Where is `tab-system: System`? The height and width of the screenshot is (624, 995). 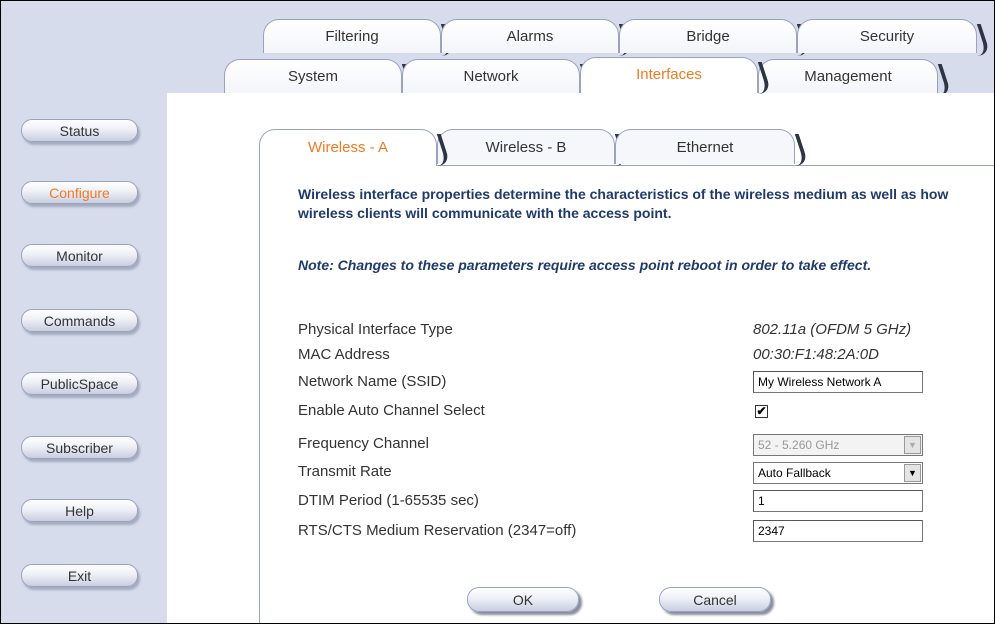 tab-system: System is located at coordinates (320, 77).